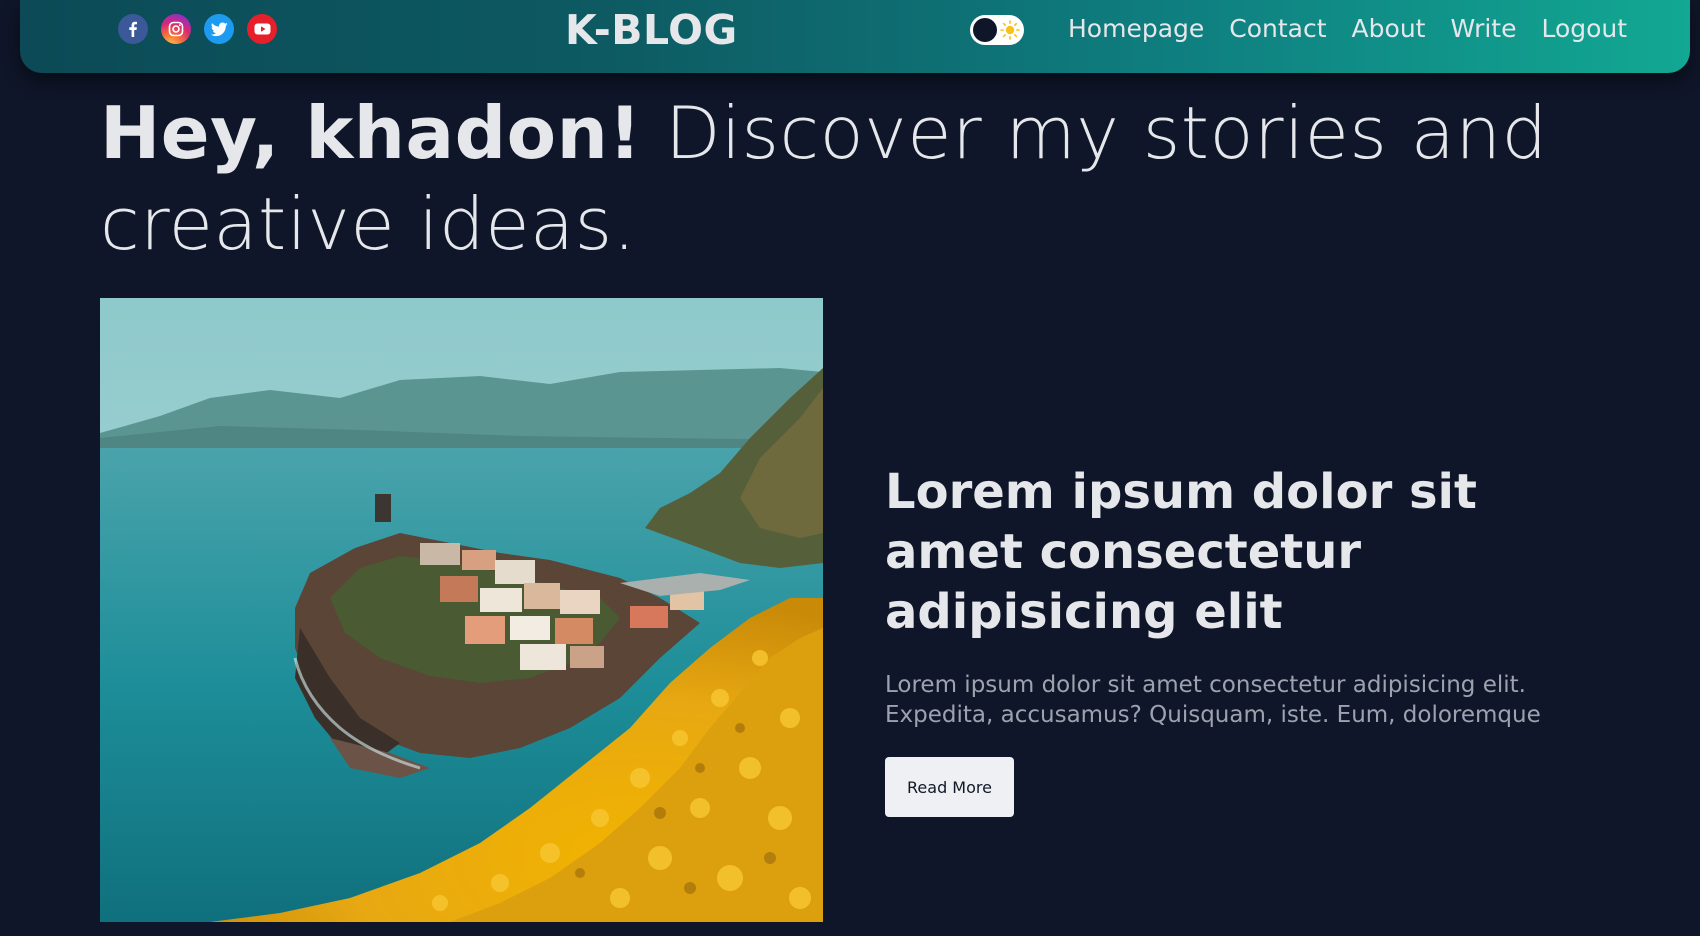 The width and height of the screenshot is (1700, 936). What do you see at coordinates (1010, 30) in the screenshot?
I see `sun-icon` at bounding box center [1010, 30].